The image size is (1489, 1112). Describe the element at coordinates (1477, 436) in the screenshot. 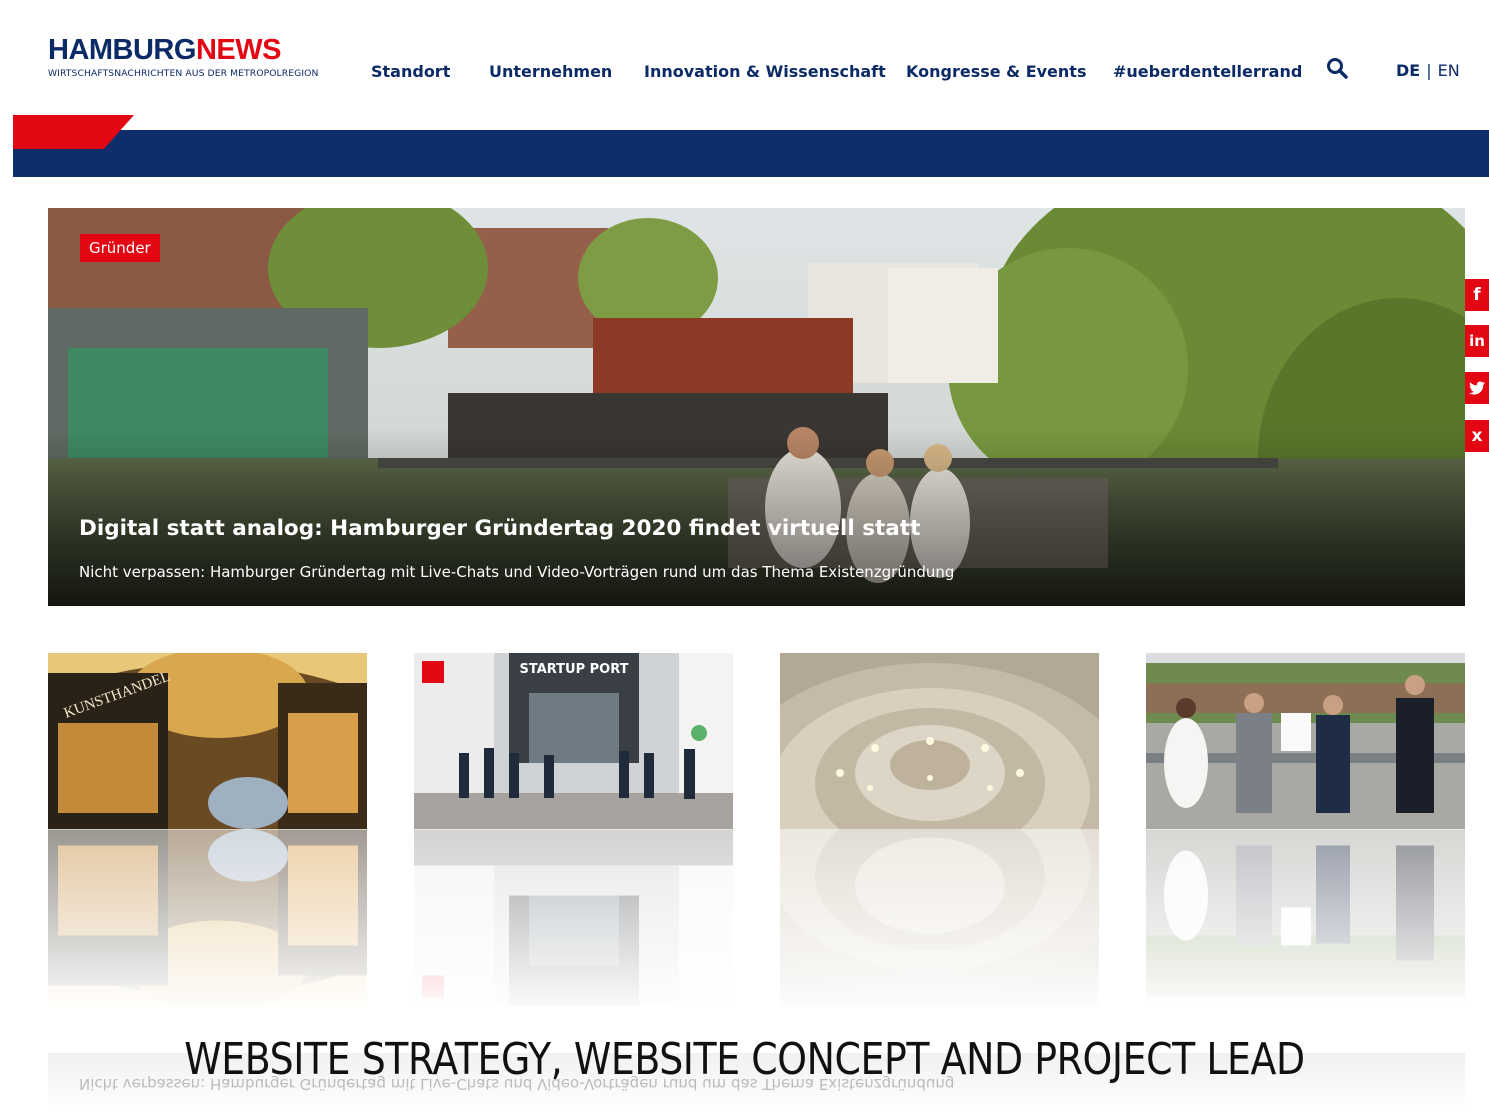

I see `xing-share-button: x` at that location.